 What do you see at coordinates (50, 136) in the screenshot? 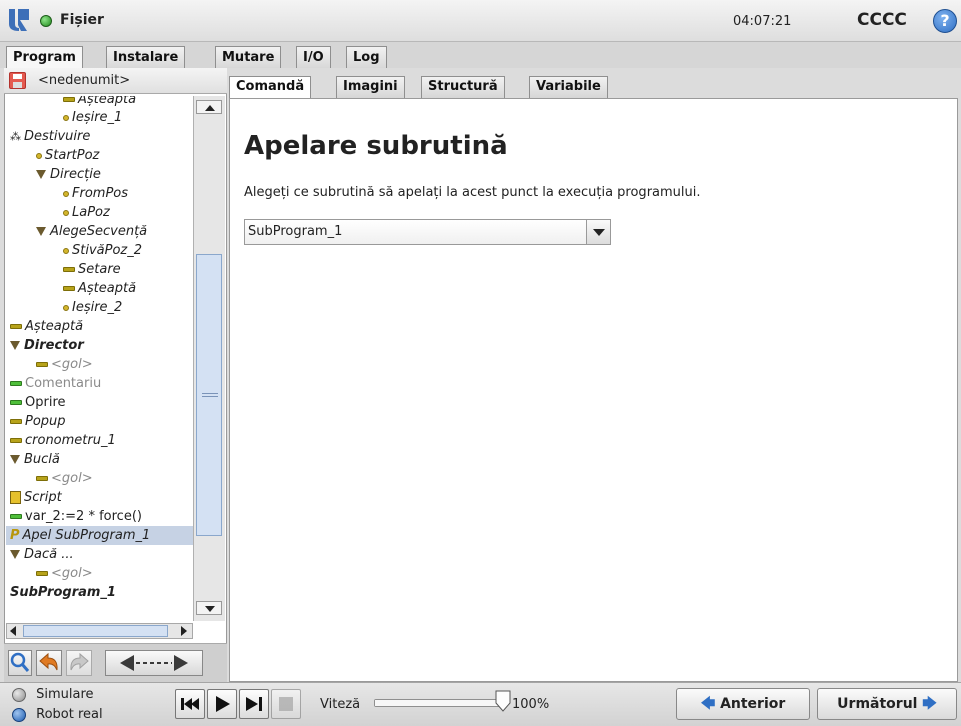
I see `tree-item: ⁂ Destivuire` at bounding box center [50, 136].